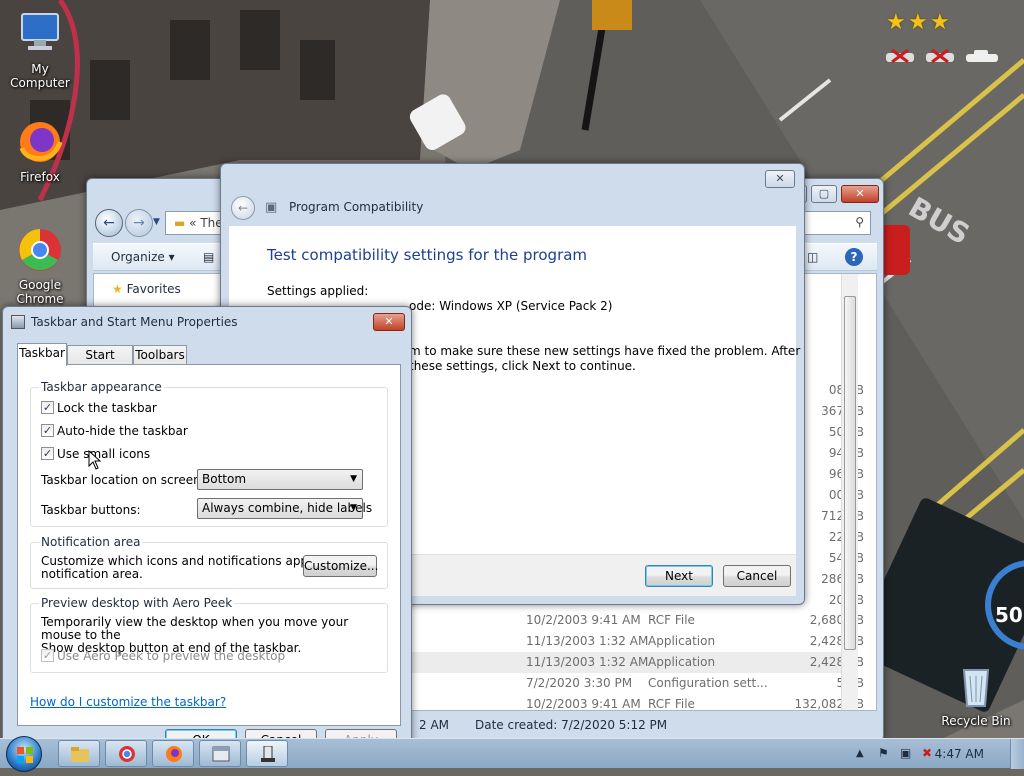  I want to click on tab-toolbars: Toolbars, so click(160, 355).